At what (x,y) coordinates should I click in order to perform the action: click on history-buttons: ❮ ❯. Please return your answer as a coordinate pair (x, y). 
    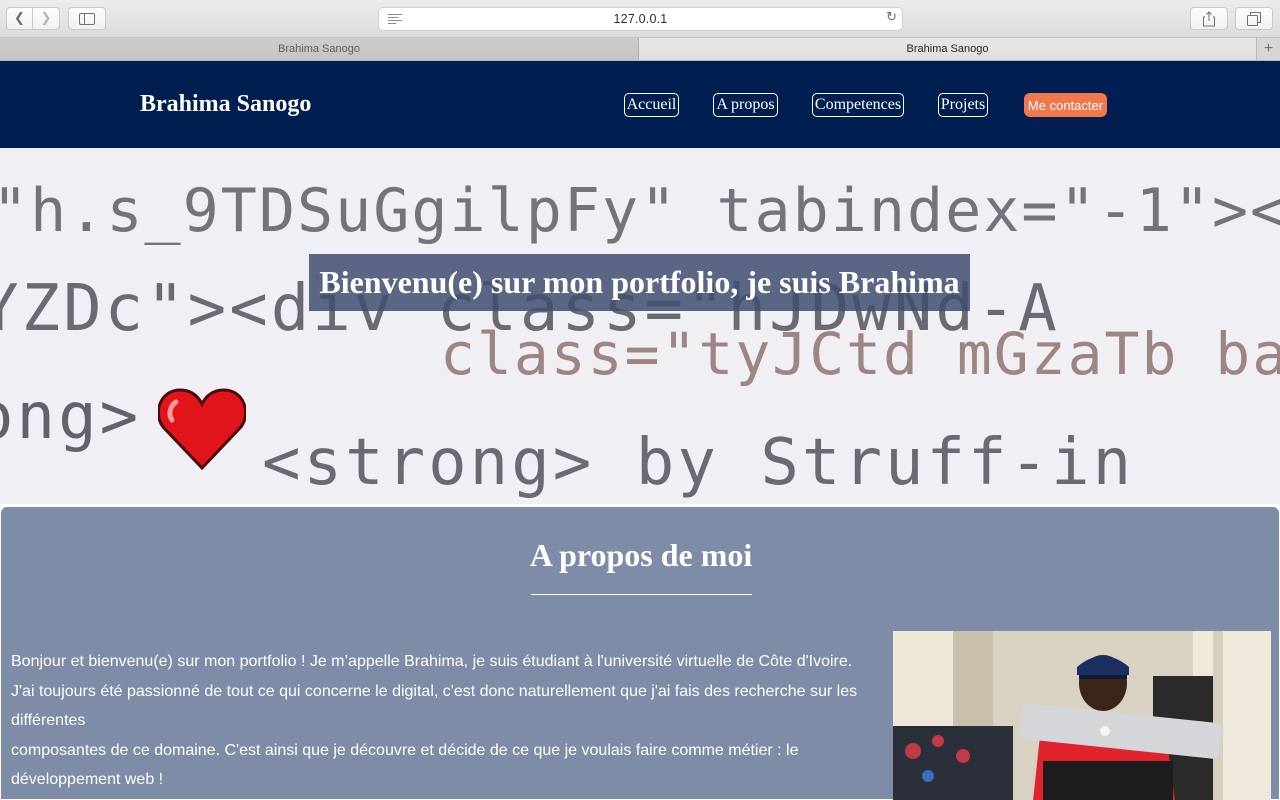
    Looking at the image, I should click on (33, 18).